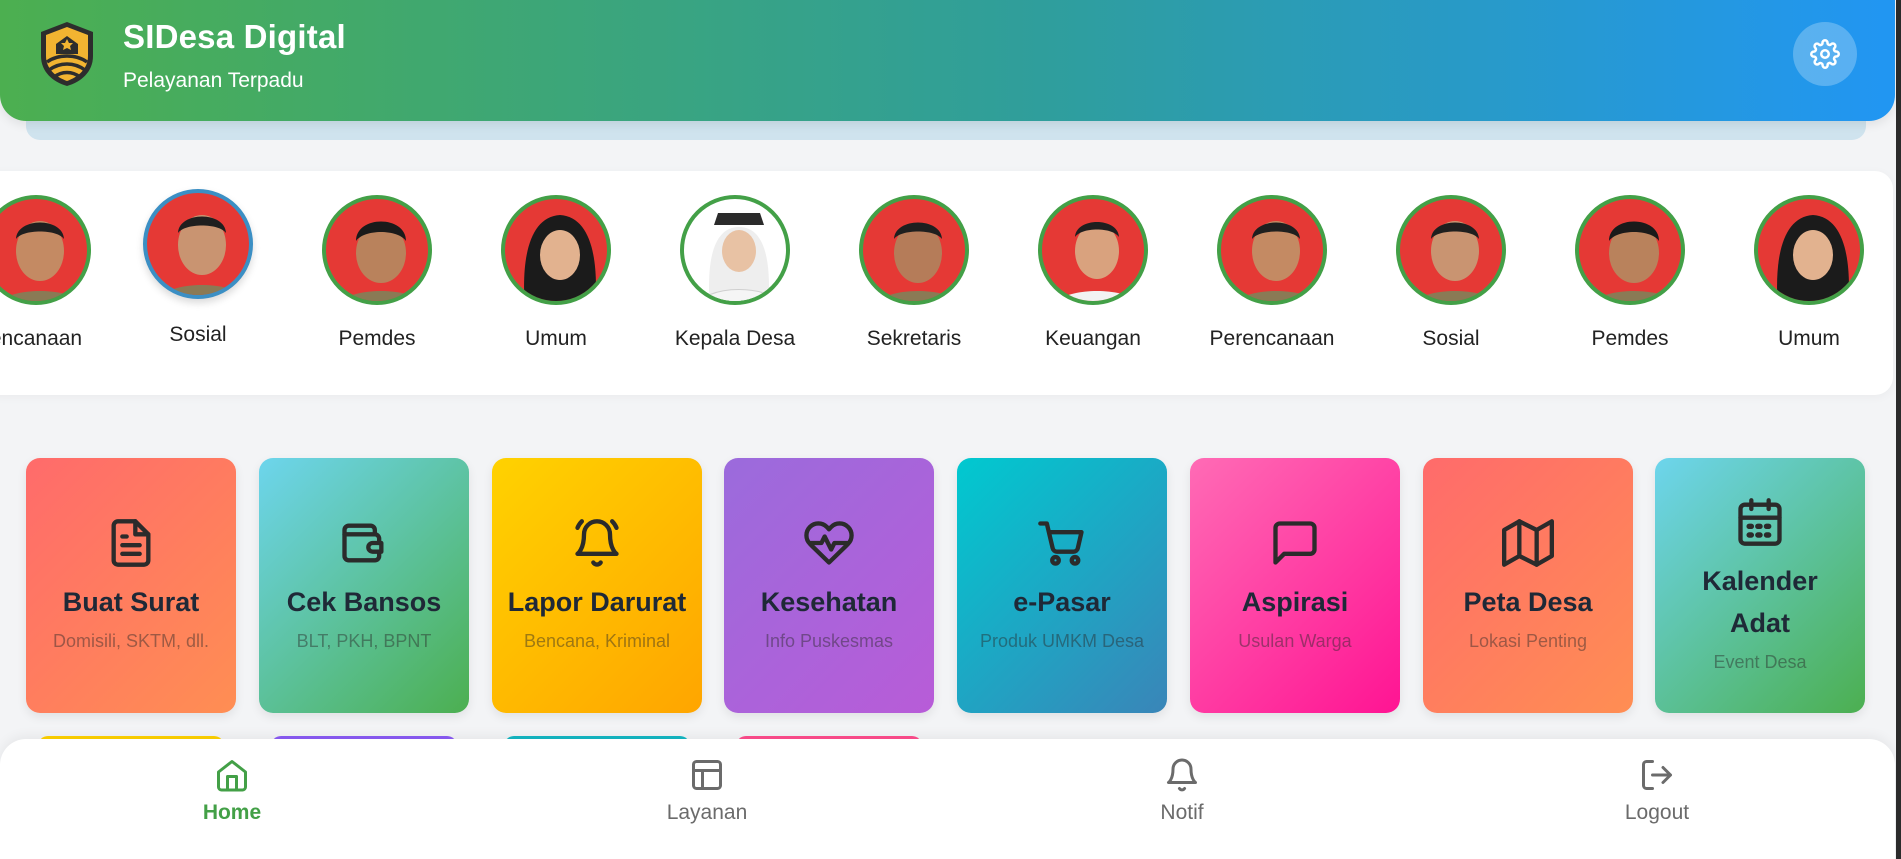  Describe the element at coordinates (364, 585) in the screenshot. I see `service-card-cek-bansos: Cek Bansos BLT, PKH, BPNT` at that location.